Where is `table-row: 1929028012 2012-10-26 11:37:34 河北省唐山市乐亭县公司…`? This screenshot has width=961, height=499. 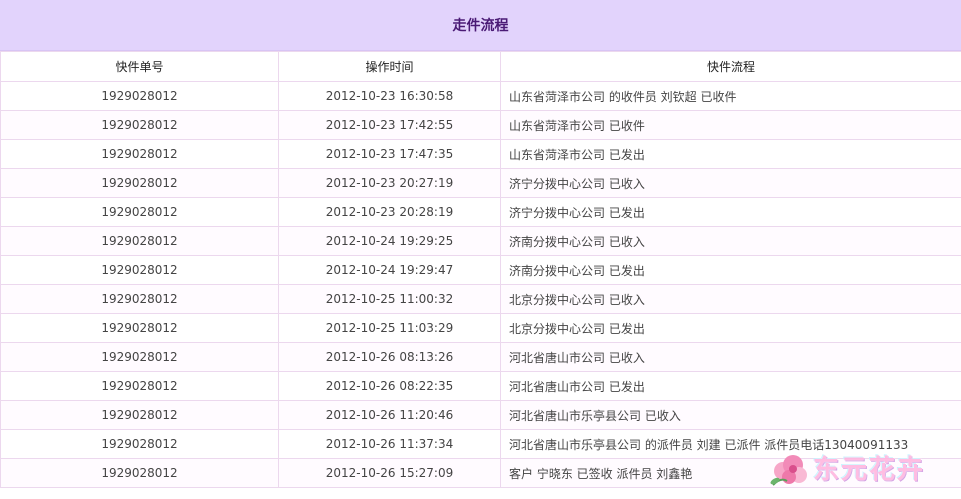
table-row: 1929028012 2012-10-26 11:37:34 河北省唐山市乐亭县公司… is located at coordinates (480, 444).